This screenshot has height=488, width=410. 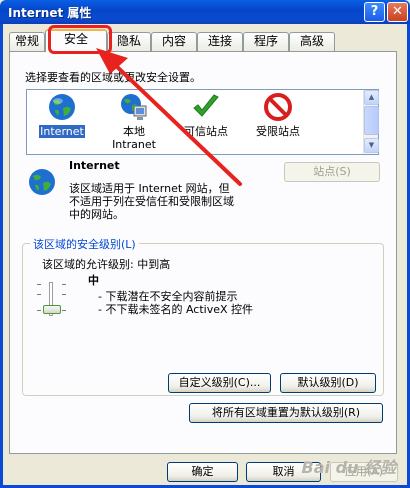 What do you see at coordinates (80, 39) in the screenshot?
I see `annotation-highlight-box` at bounding box center [80, 39].